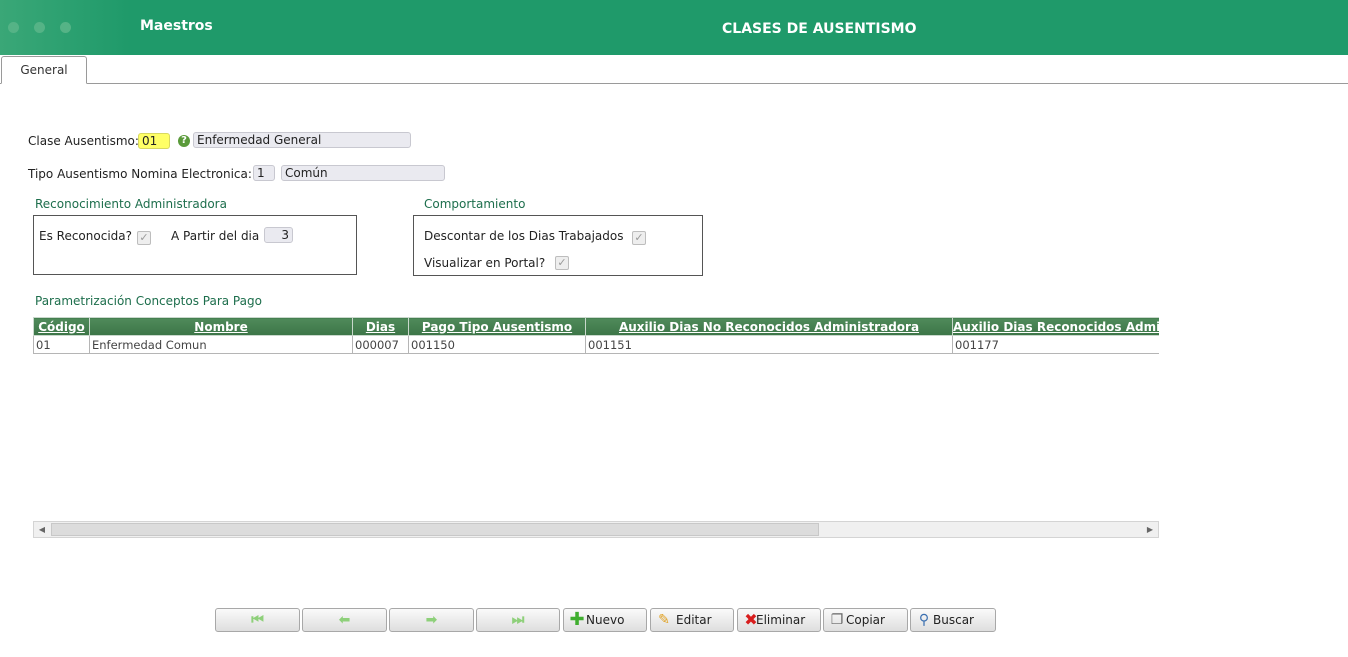 Image resolution: width=1348 pixels, height=657 pixels. What do you see at coordinates (61, 326) in the screenshot?
I see `col-header-codigo: Código` at bounding box center [61, 326].